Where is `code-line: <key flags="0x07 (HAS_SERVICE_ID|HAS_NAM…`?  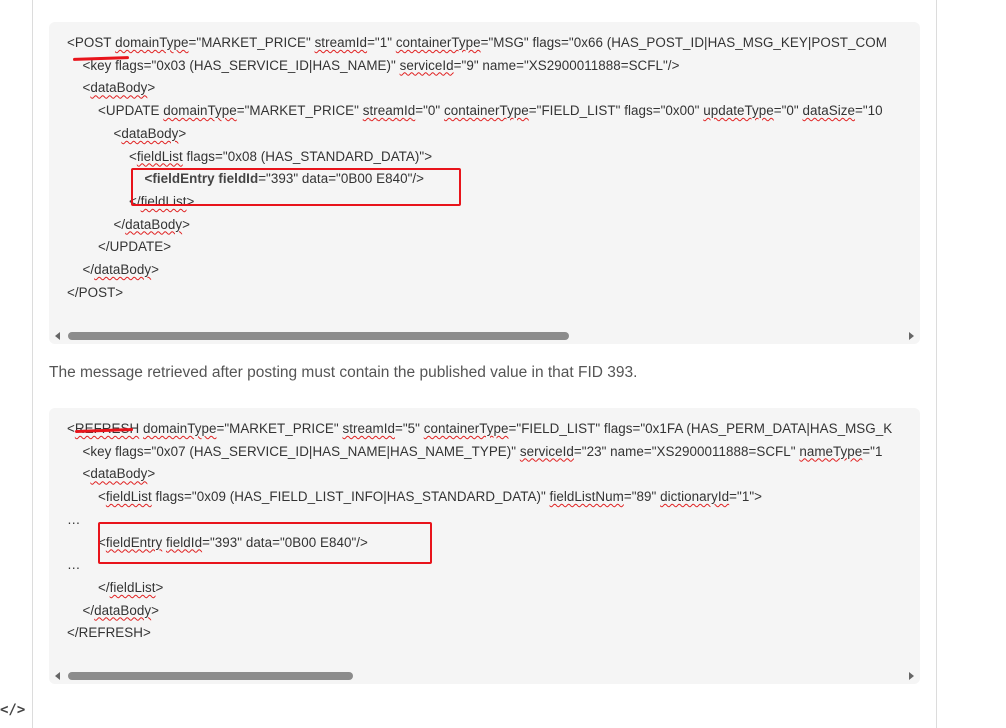 code-line: <key flags="0x07 (HAS_SERVICE_ID|HAS_NAM… is located at coordinates (483, 452).